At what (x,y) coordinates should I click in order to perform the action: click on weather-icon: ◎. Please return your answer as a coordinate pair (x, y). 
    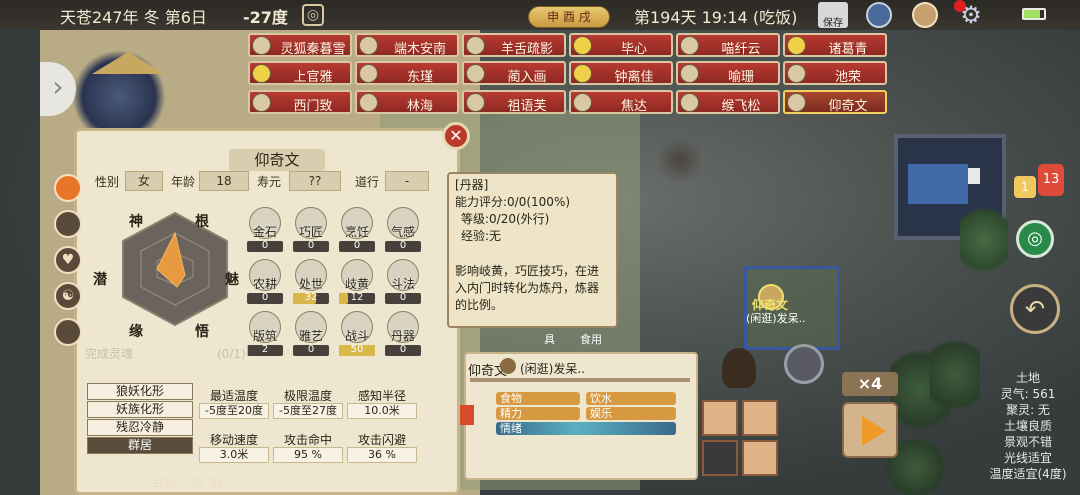
    Looking at the image, I should click on (313, 15).